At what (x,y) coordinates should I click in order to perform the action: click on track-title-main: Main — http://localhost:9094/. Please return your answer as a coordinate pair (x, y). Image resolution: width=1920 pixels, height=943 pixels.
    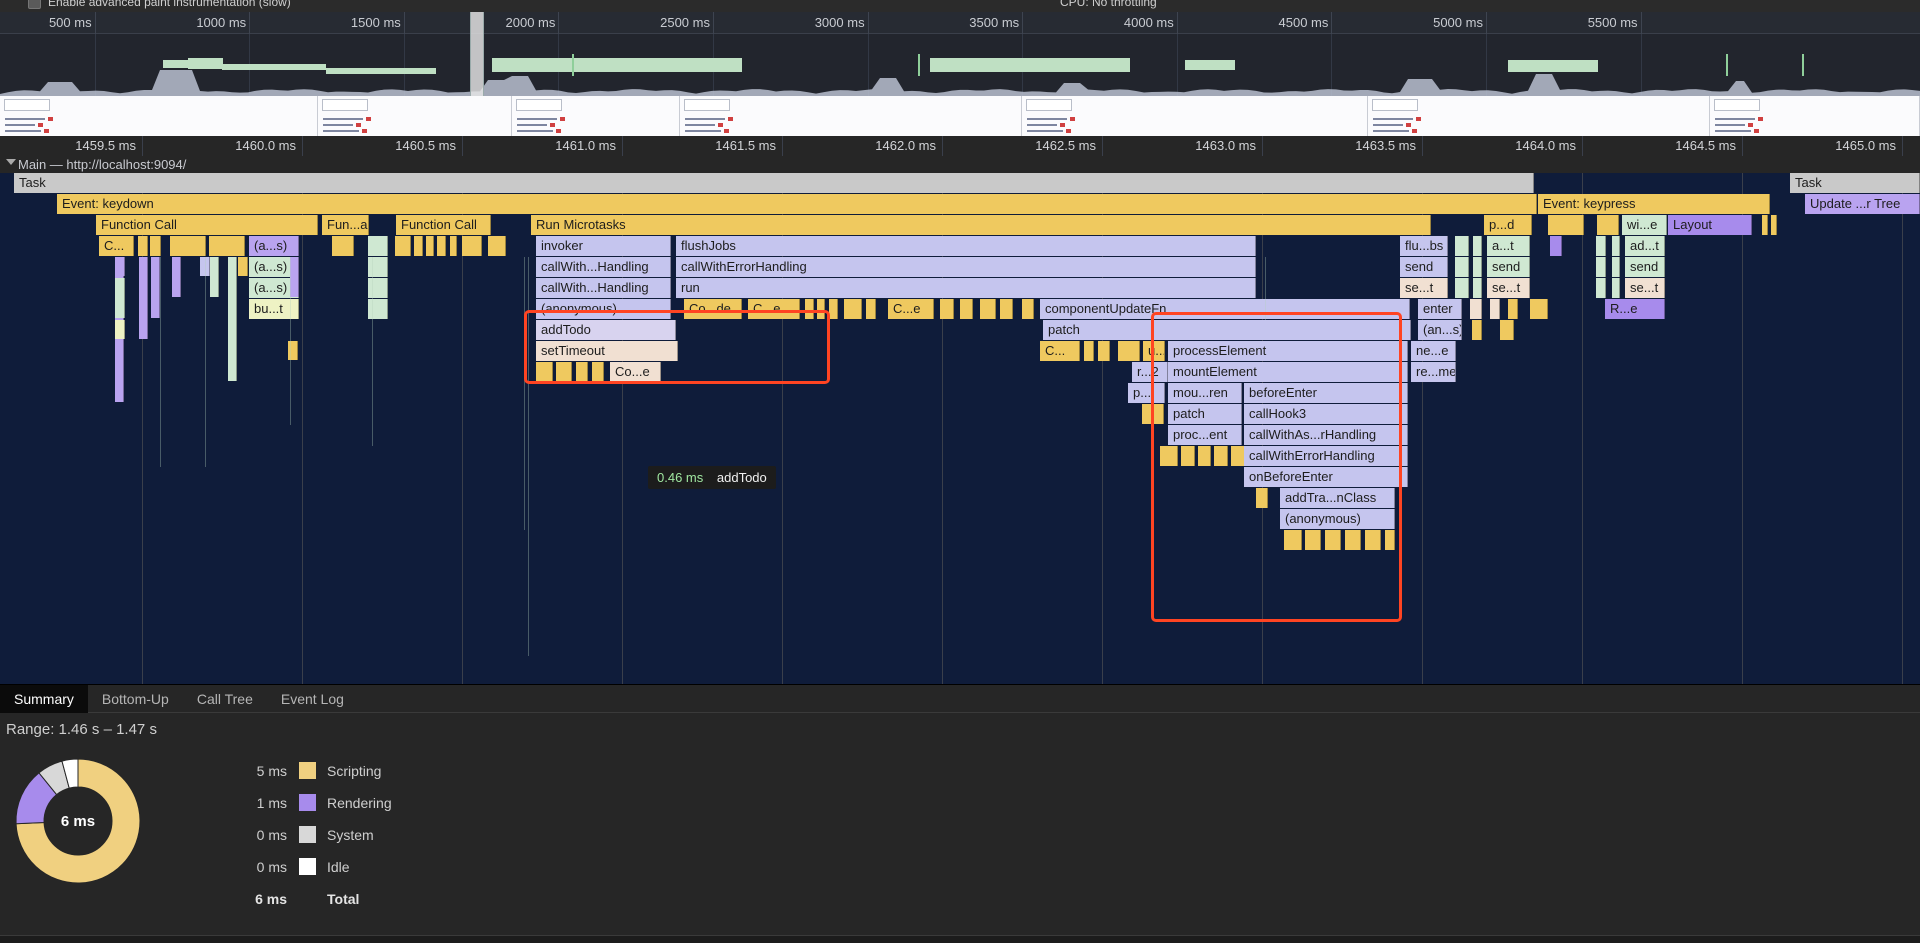
    Looking at the image, I should click on (960, 164).